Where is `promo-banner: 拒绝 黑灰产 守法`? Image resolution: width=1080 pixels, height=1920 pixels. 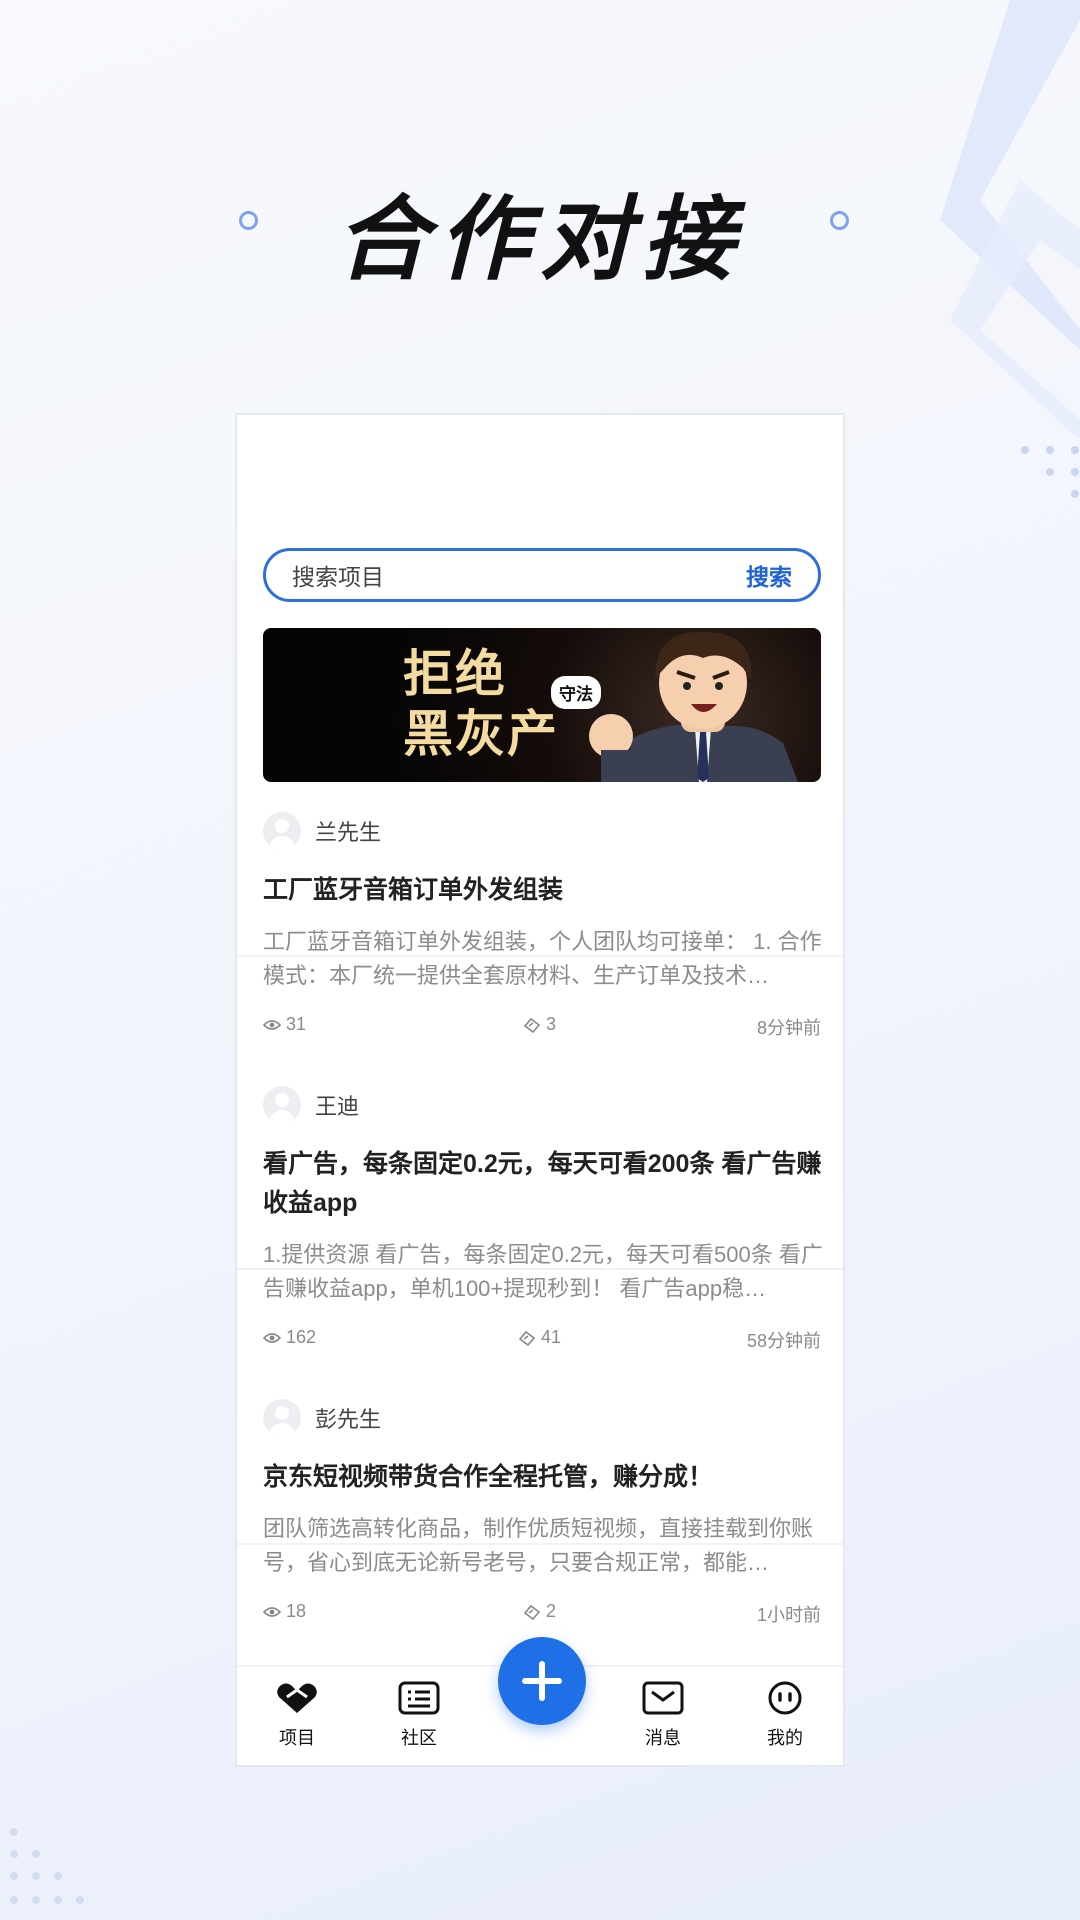
promo-banner: 拒绝 黑灰产 守法 is located at coordinates (542, 705).